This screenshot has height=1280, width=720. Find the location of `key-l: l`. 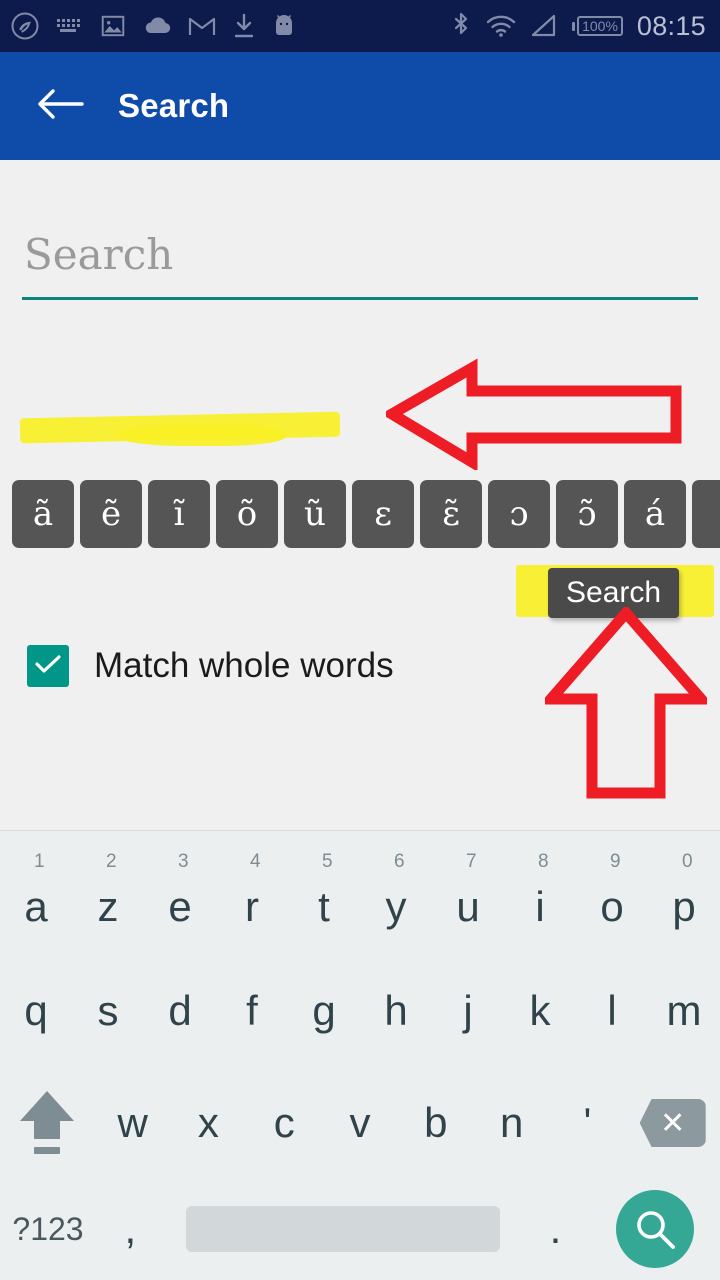

key-l: l is located at coordinates (612, 1011).